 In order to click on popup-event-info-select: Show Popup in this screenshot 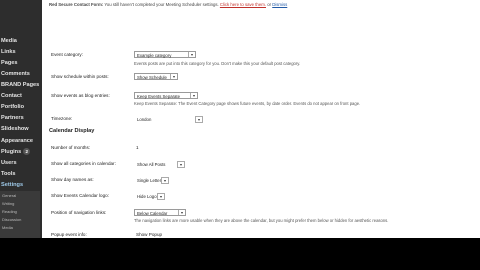, I will do `click(149, 234)`.